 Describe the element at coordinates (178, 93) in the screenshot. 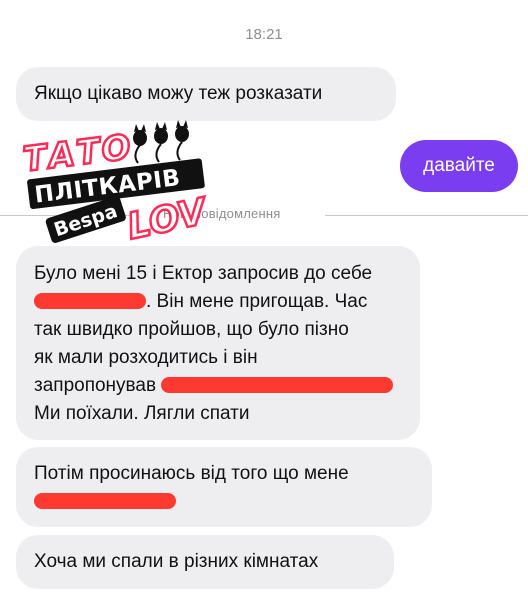

I see `message-text: Якщо цікаво можу теж розказати` at that location.